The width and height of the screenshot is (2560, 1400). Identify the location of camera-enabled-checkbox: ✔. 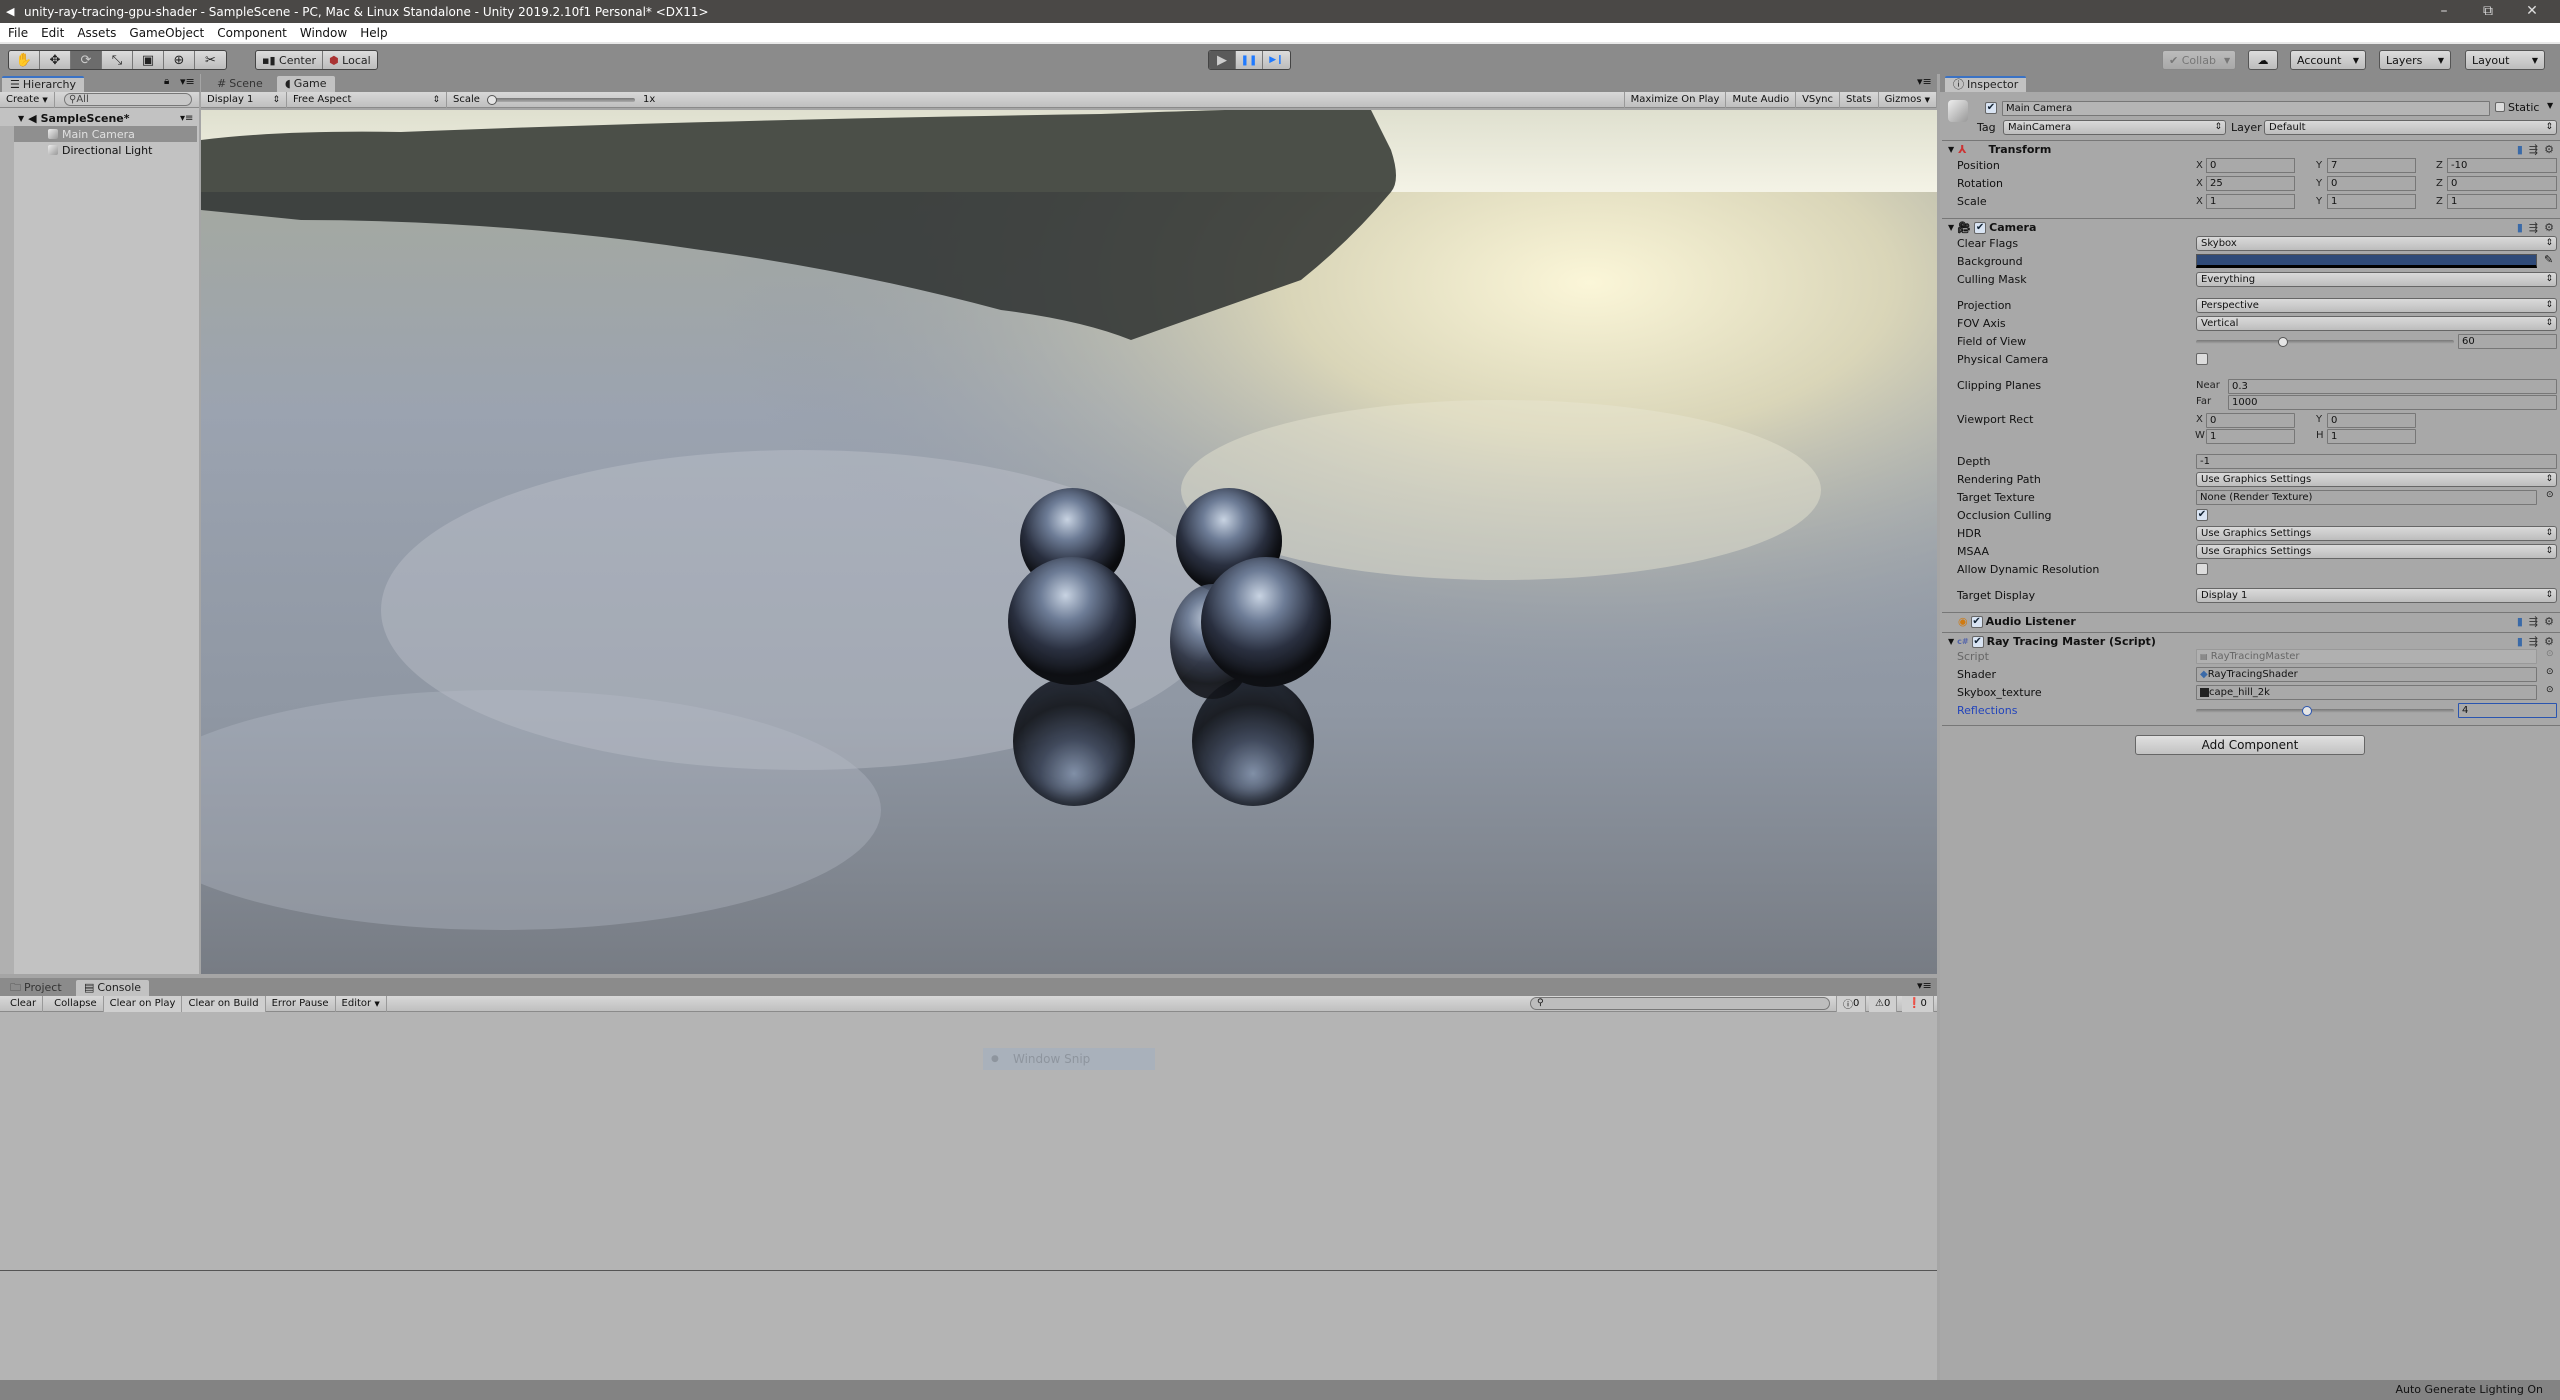
(1980, 227).